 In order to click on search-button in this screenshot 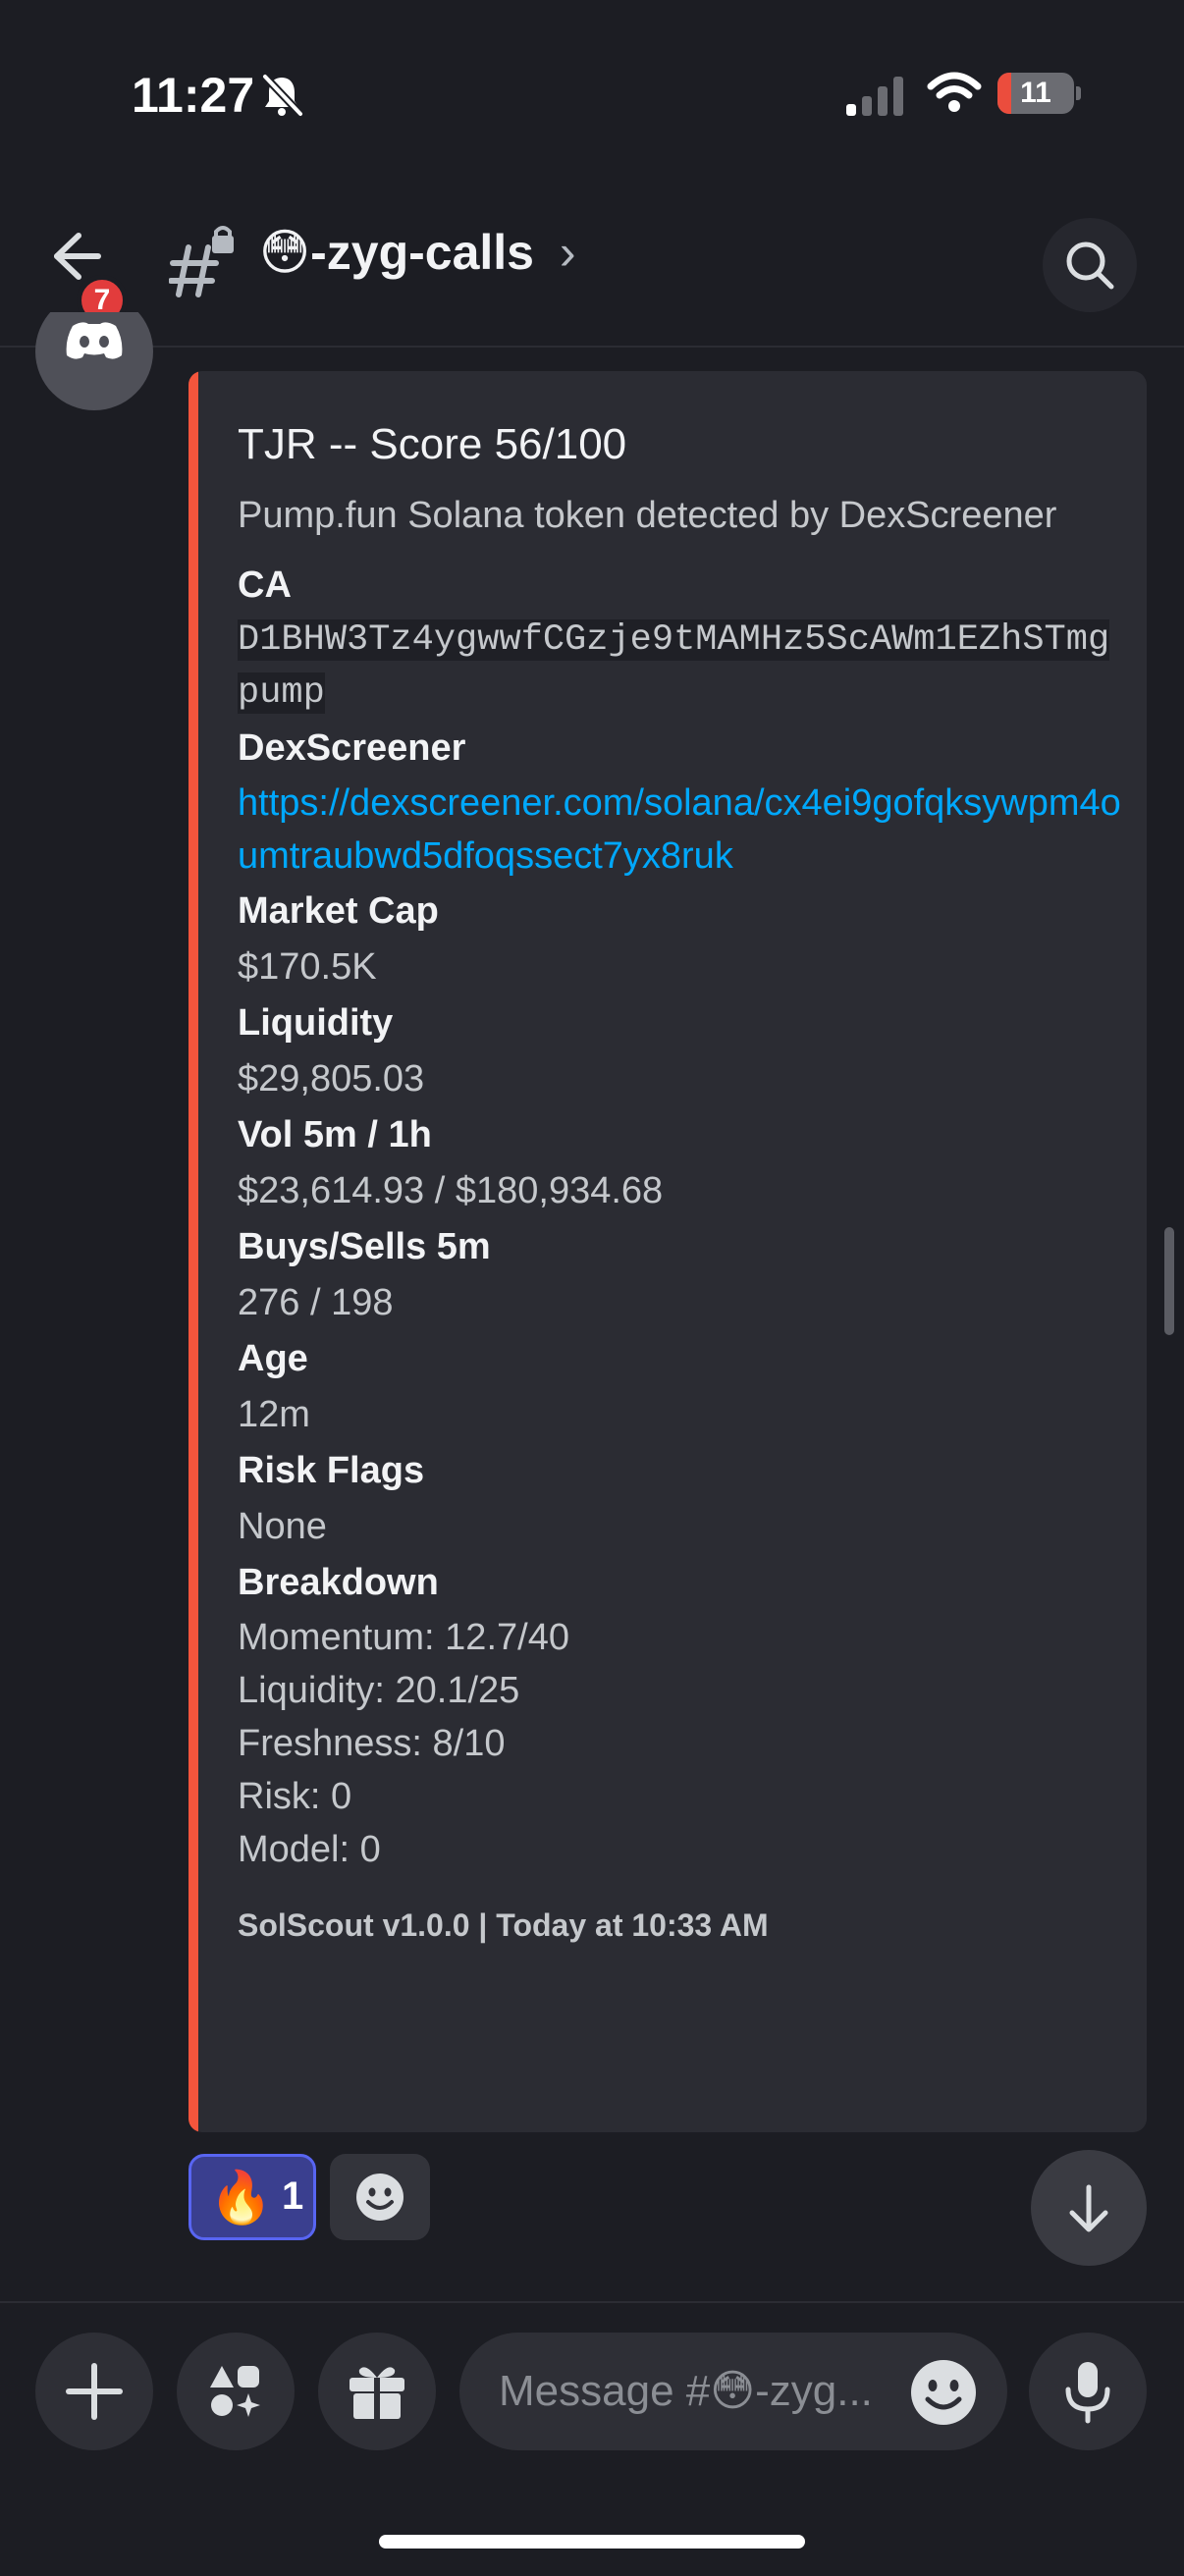, I will do `click(1090, 265)`.